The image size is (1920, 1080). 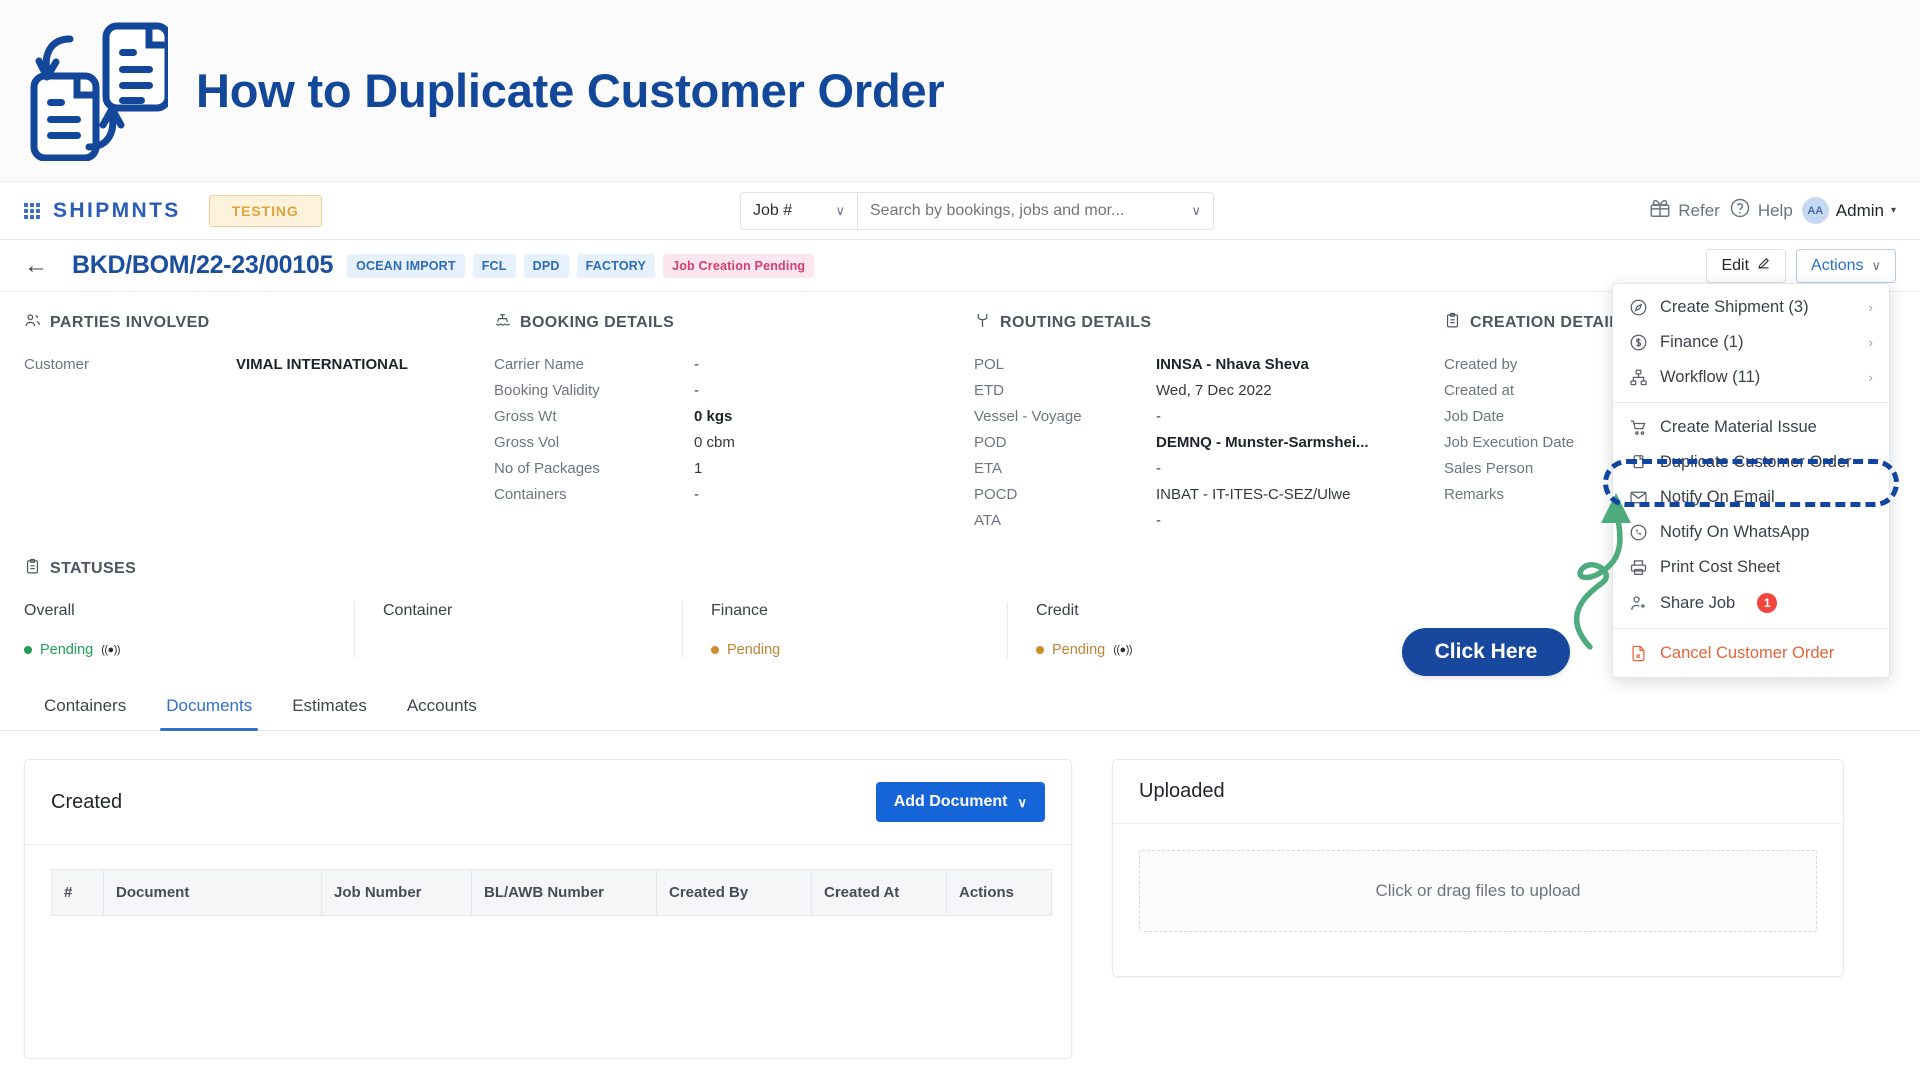 What do you see at coordinates (77, 892) in the screenshot?
I see `column-header-index: #` at bounding box center [77, 892].